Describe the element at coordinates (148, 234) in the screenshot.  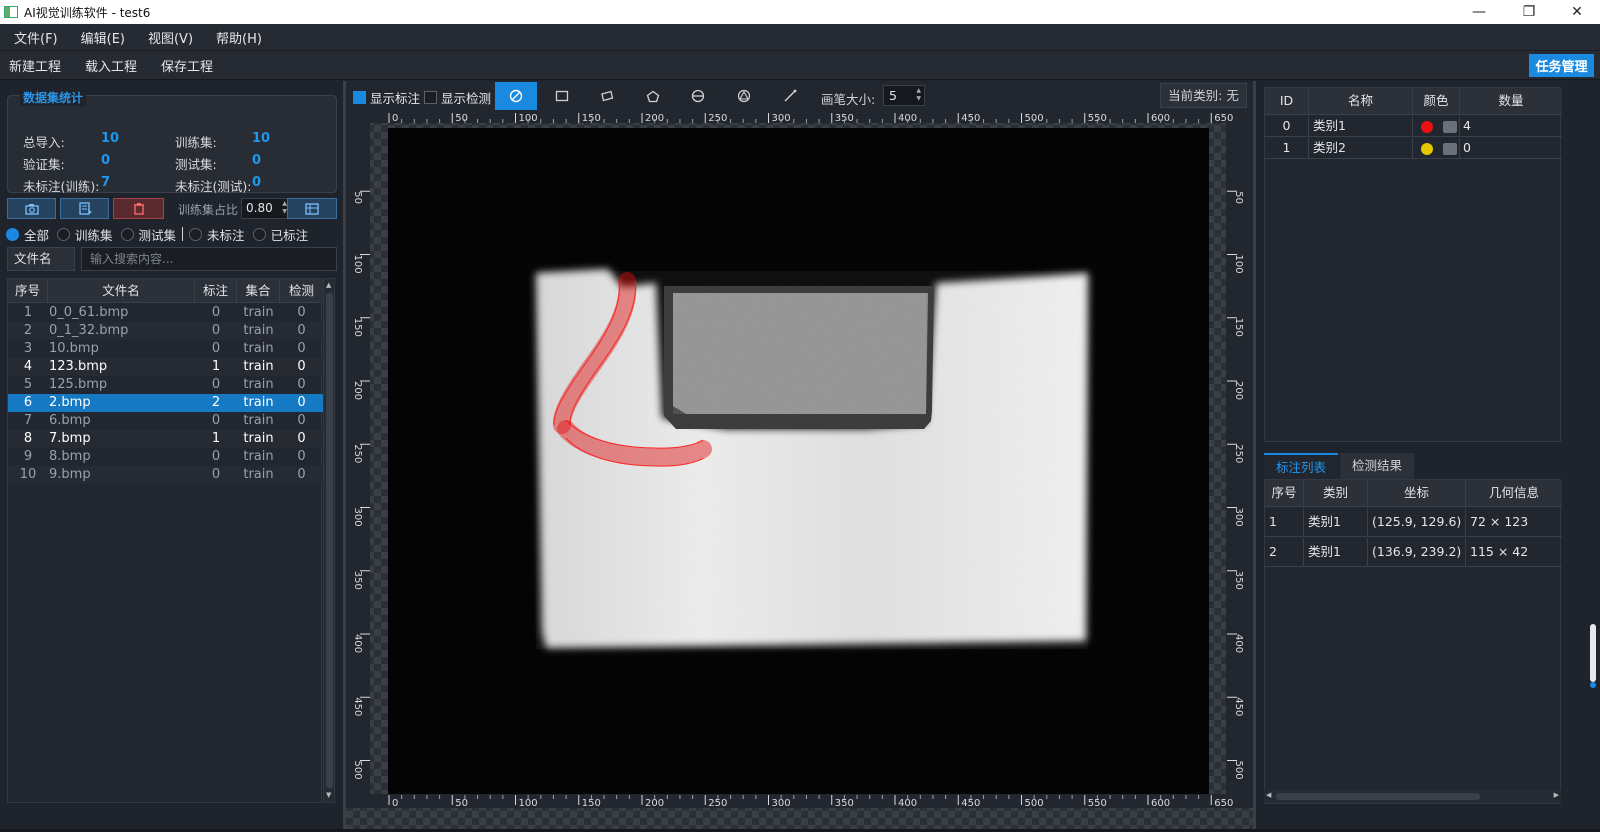
I see `filter-test: 测试集` at that location.